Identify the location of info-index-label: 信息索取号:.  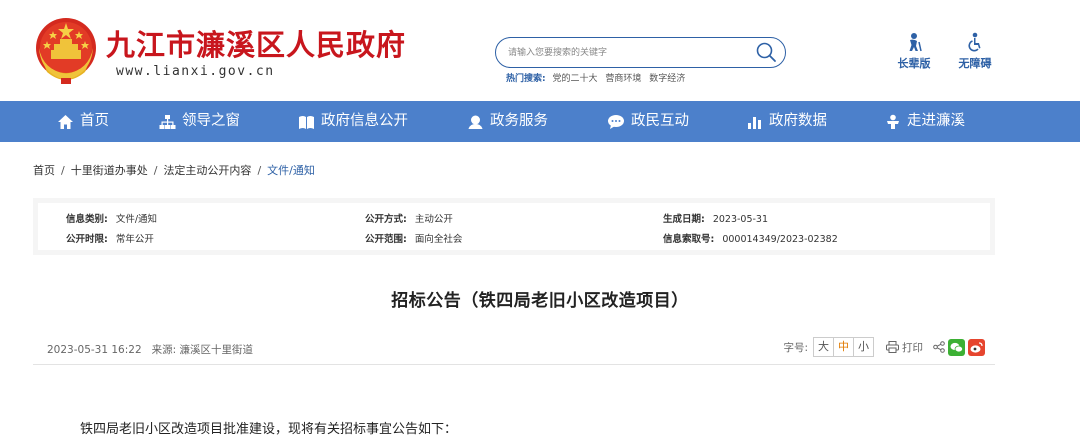
(689, 239).